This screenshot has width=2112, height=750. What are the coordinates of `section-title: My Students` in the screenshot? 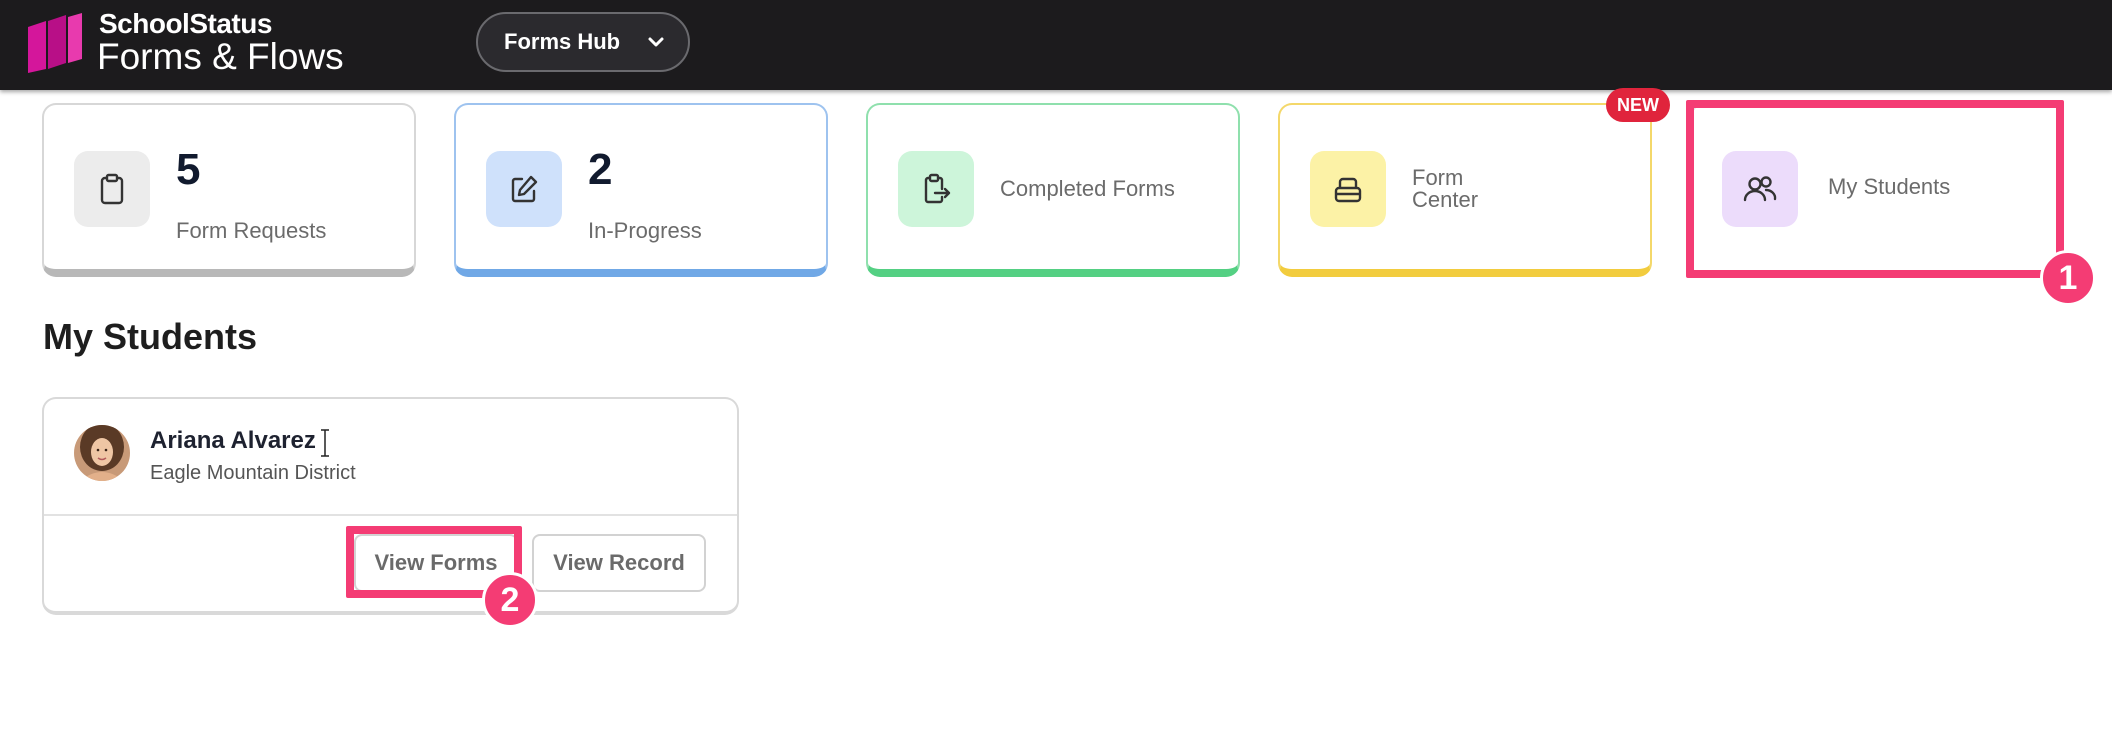 It's located at (150, 336).